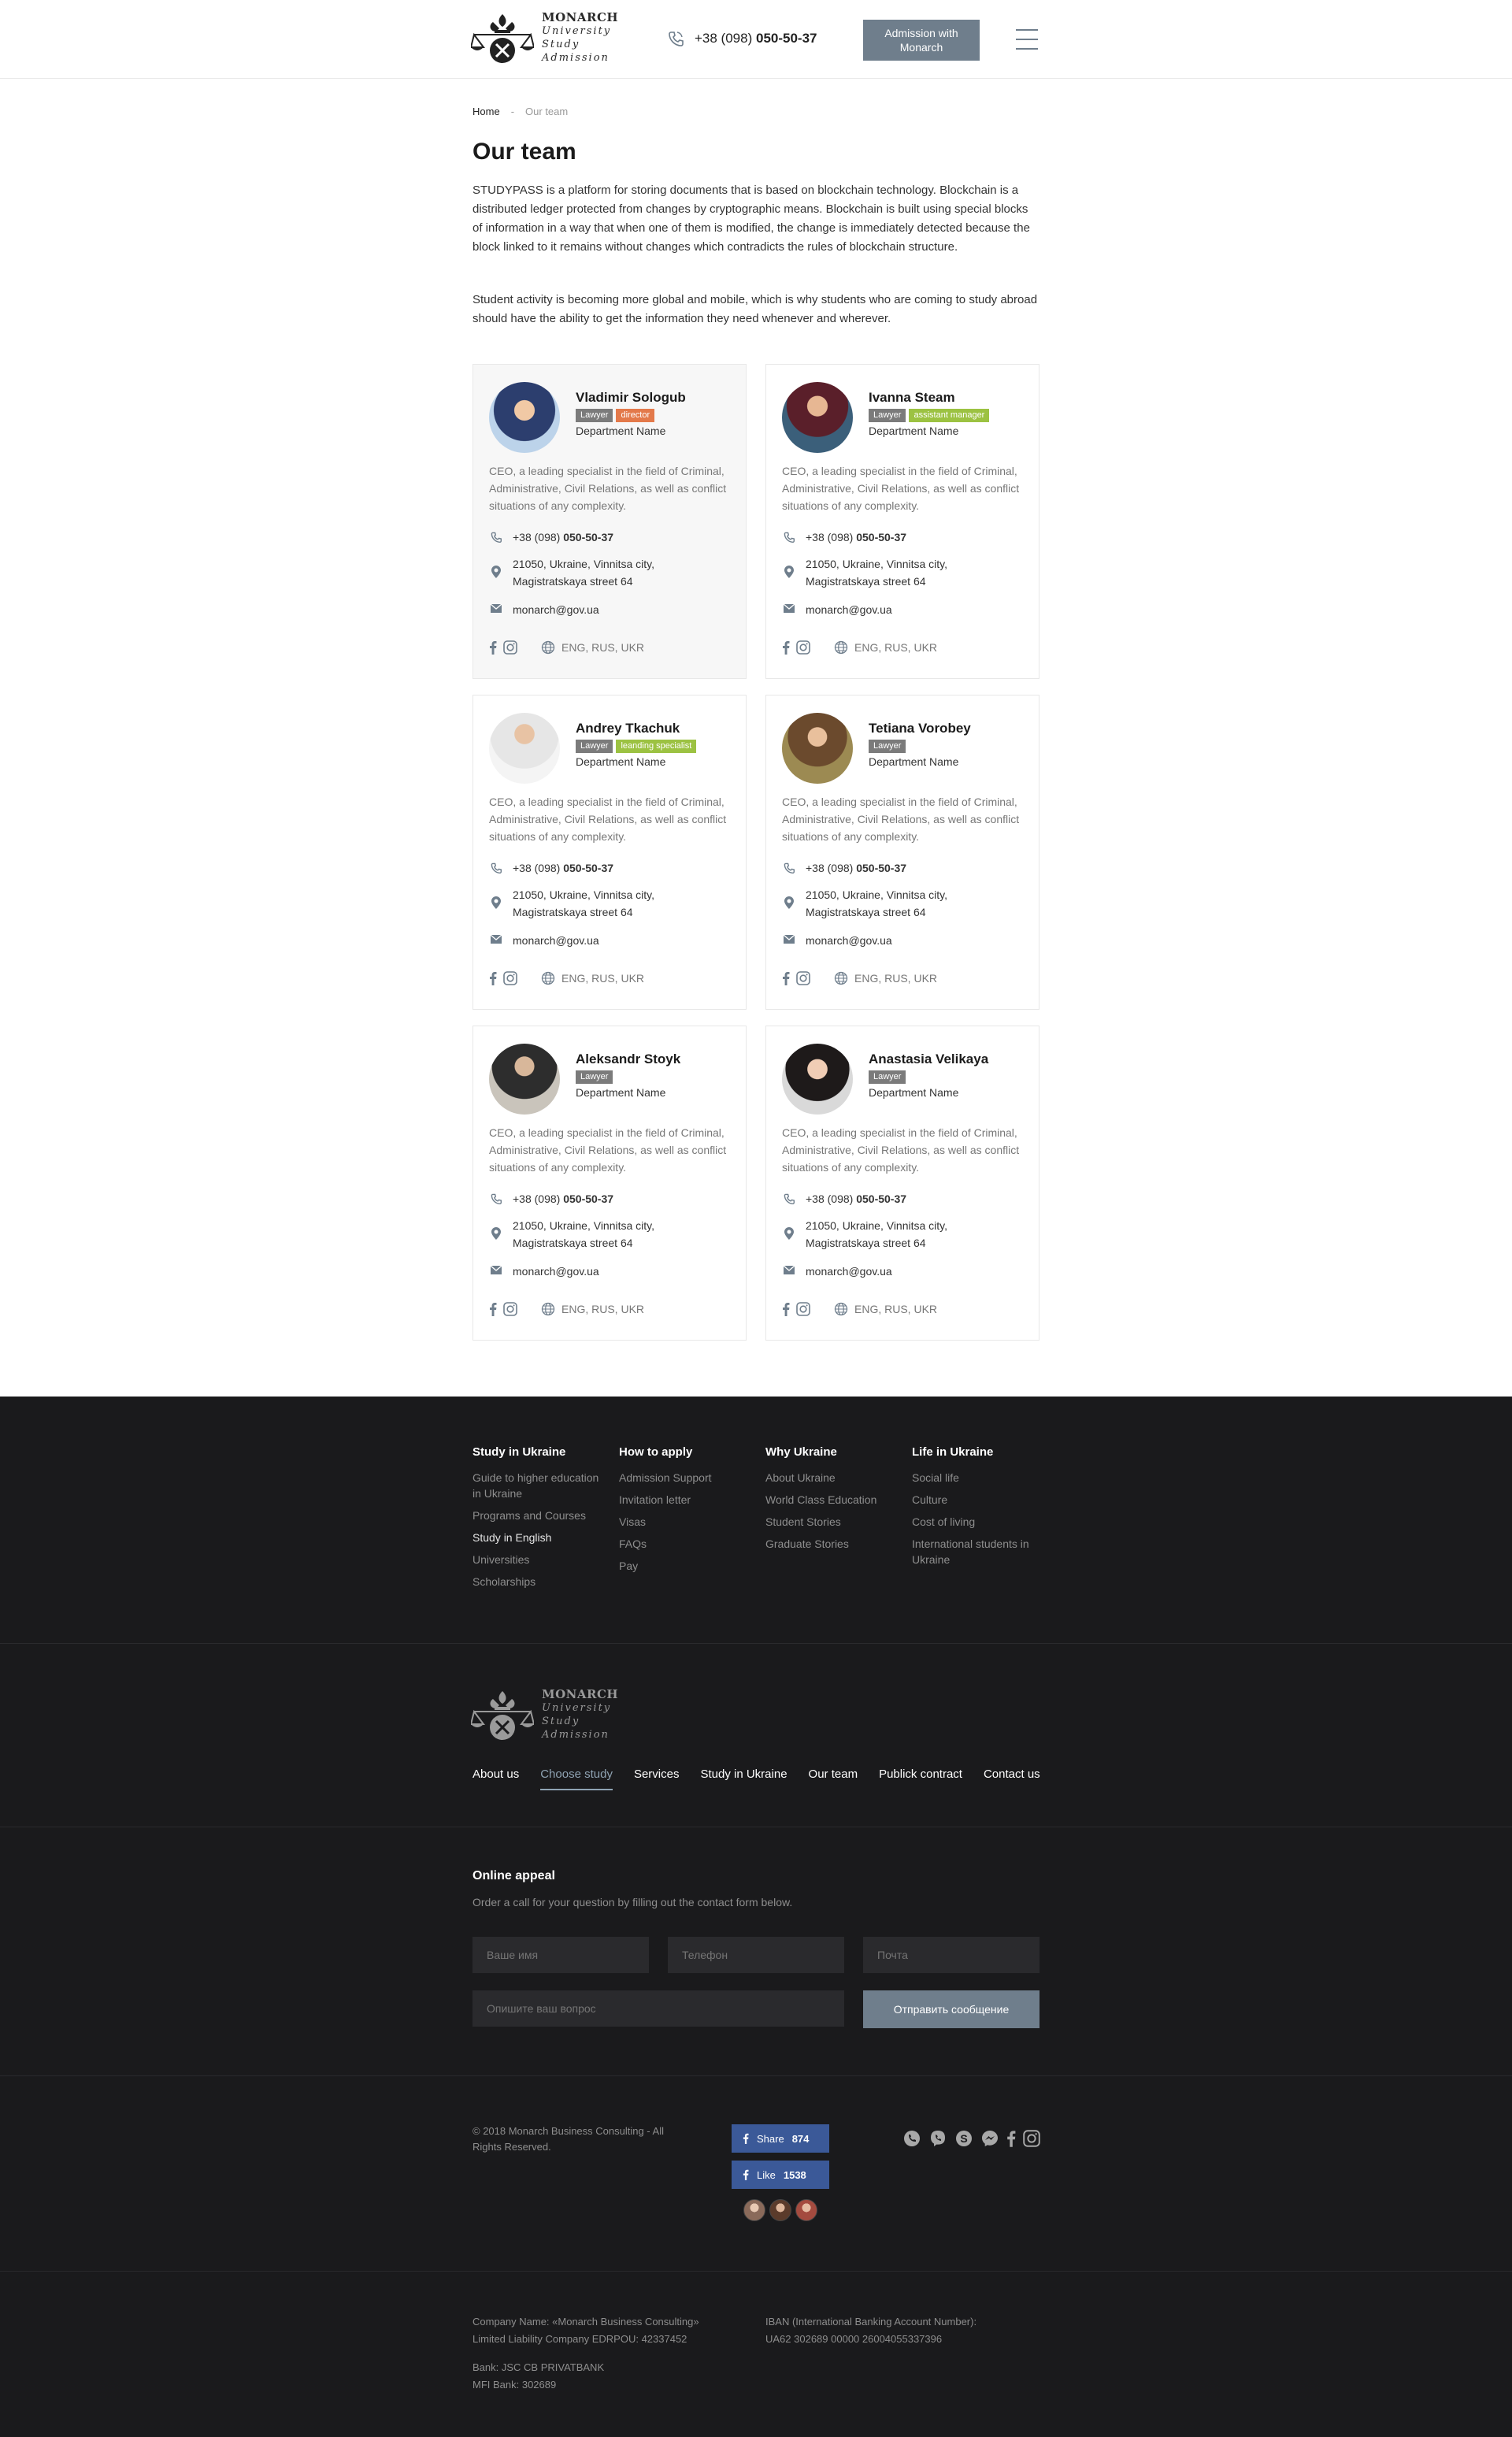 The width and height of the screenshot is (1512, 2437). Describe the element at coordinates (881, 868) in the screenshot. I see `member-phone-number: 050-50-37` at that location.